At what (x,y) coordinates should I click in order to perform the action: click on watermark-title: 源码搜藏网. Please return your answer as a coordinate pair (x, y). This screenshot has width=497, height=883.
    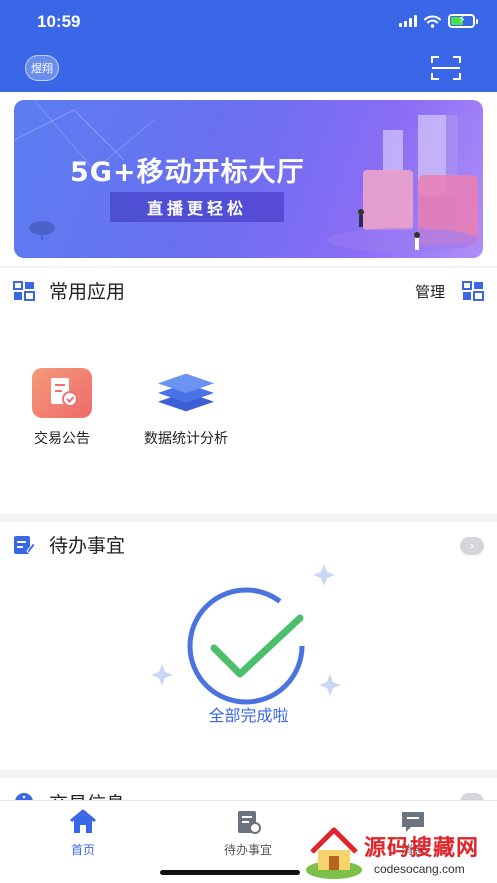
    Looking at the image, I should click on (422, 848).